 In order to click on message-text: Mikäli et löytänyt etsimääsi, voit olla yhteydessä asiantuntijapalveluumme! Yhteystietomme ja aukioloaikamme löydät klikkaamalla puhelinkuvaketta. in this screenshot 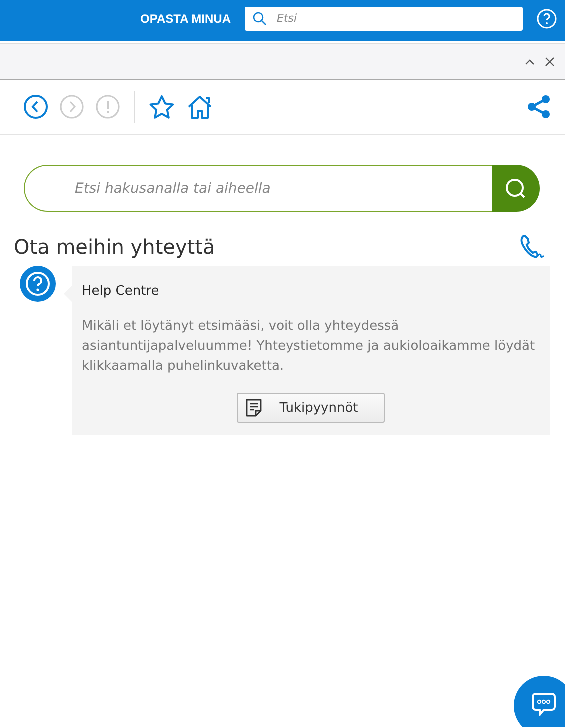, I will do `click(309, 347)`.